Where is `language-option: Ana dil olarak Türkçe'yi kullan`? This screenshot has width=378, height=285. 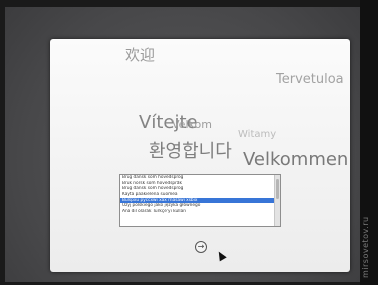 language-option: Ana dil olarak Türkçe'yi kullan is located at coordinates (200, 212).